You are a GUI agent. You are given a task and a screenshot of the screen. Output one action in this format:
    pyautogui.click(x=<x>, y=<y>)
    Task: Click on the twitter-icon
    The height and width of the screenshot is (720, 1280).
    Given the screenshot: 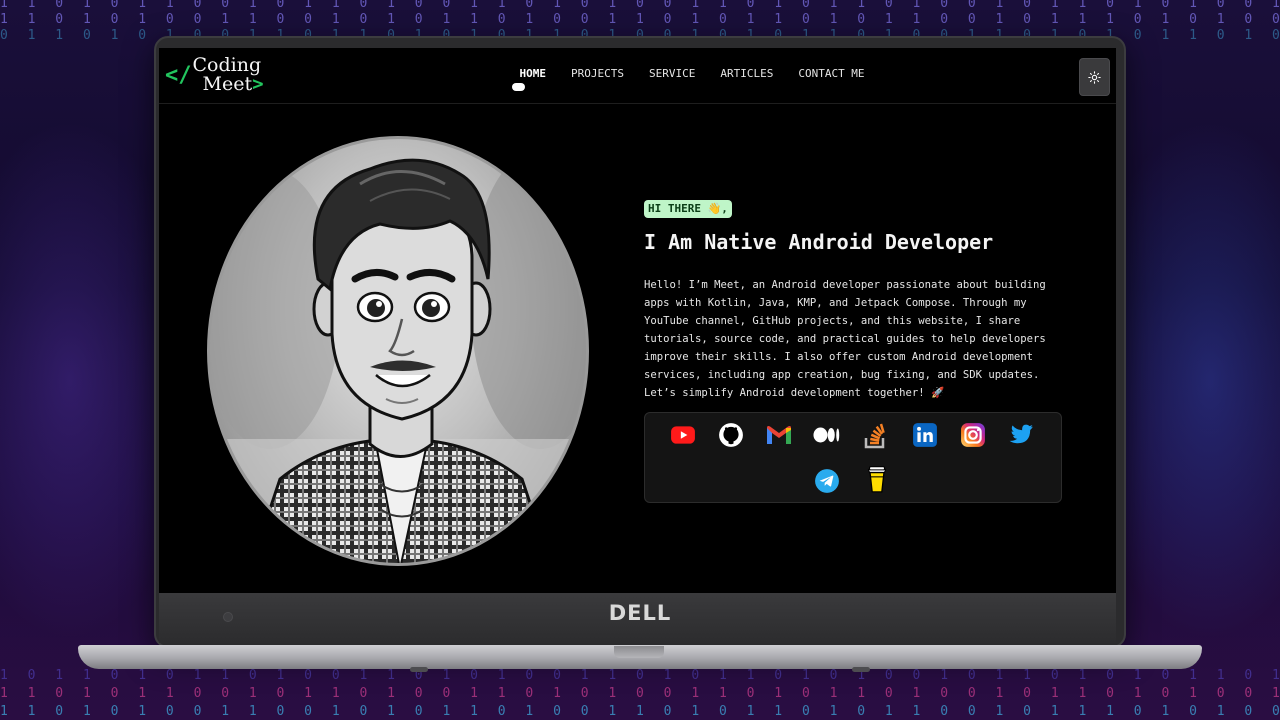 What is the action you would take?
    pyautogui.click(x=1021, y=435)
    